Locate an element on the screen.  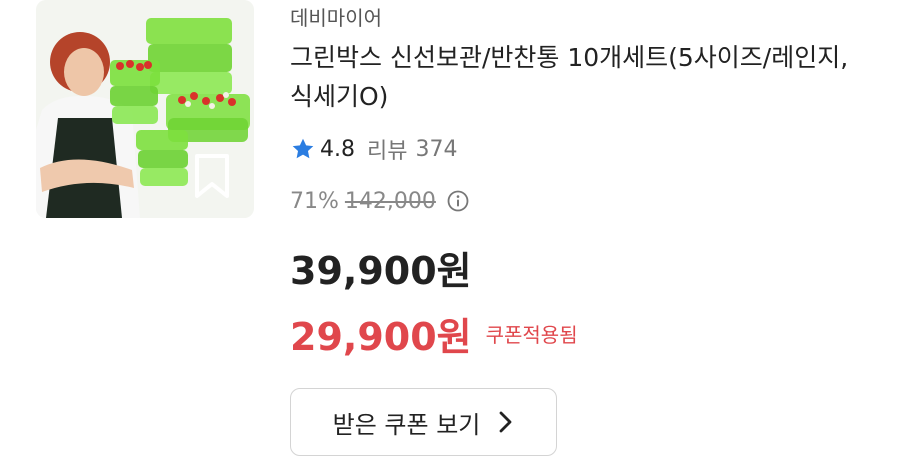
original-price: 142,000 is located at coordinates (390, 201).